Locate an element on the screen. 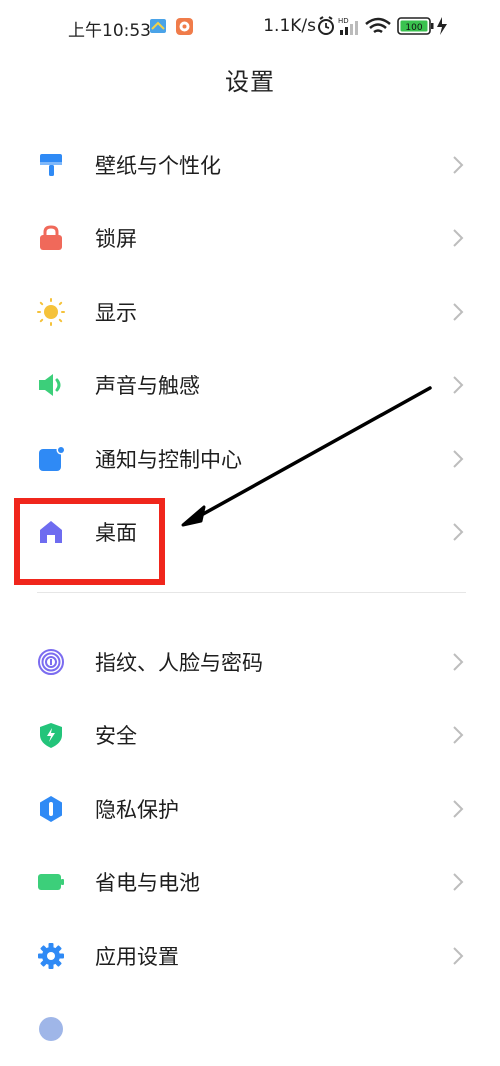 The height and width of the screenshot is (1066, 500). settings-item-label: 指纹、人脸与密码 is located at coordinates (179, 662).